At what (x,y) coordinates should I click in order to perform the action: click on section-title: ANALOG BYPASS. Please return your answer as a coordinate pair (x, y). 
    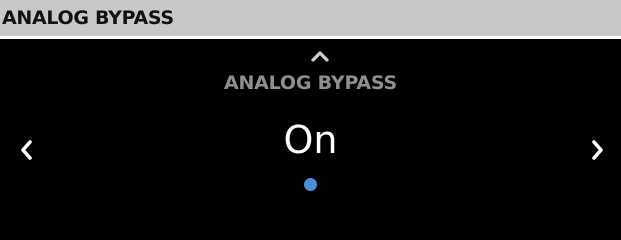
    Looking at the image, I should click on (88, 18).